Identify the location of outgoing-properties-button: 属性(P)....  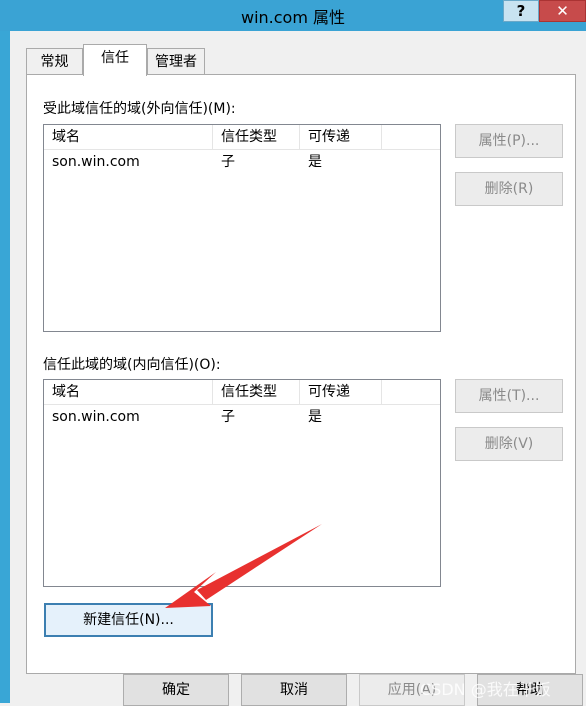
(509, 141).